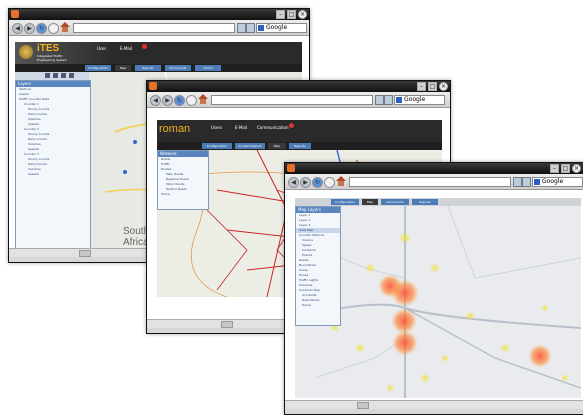  I want to click on users-menu-item: Users, so click(216, 127).